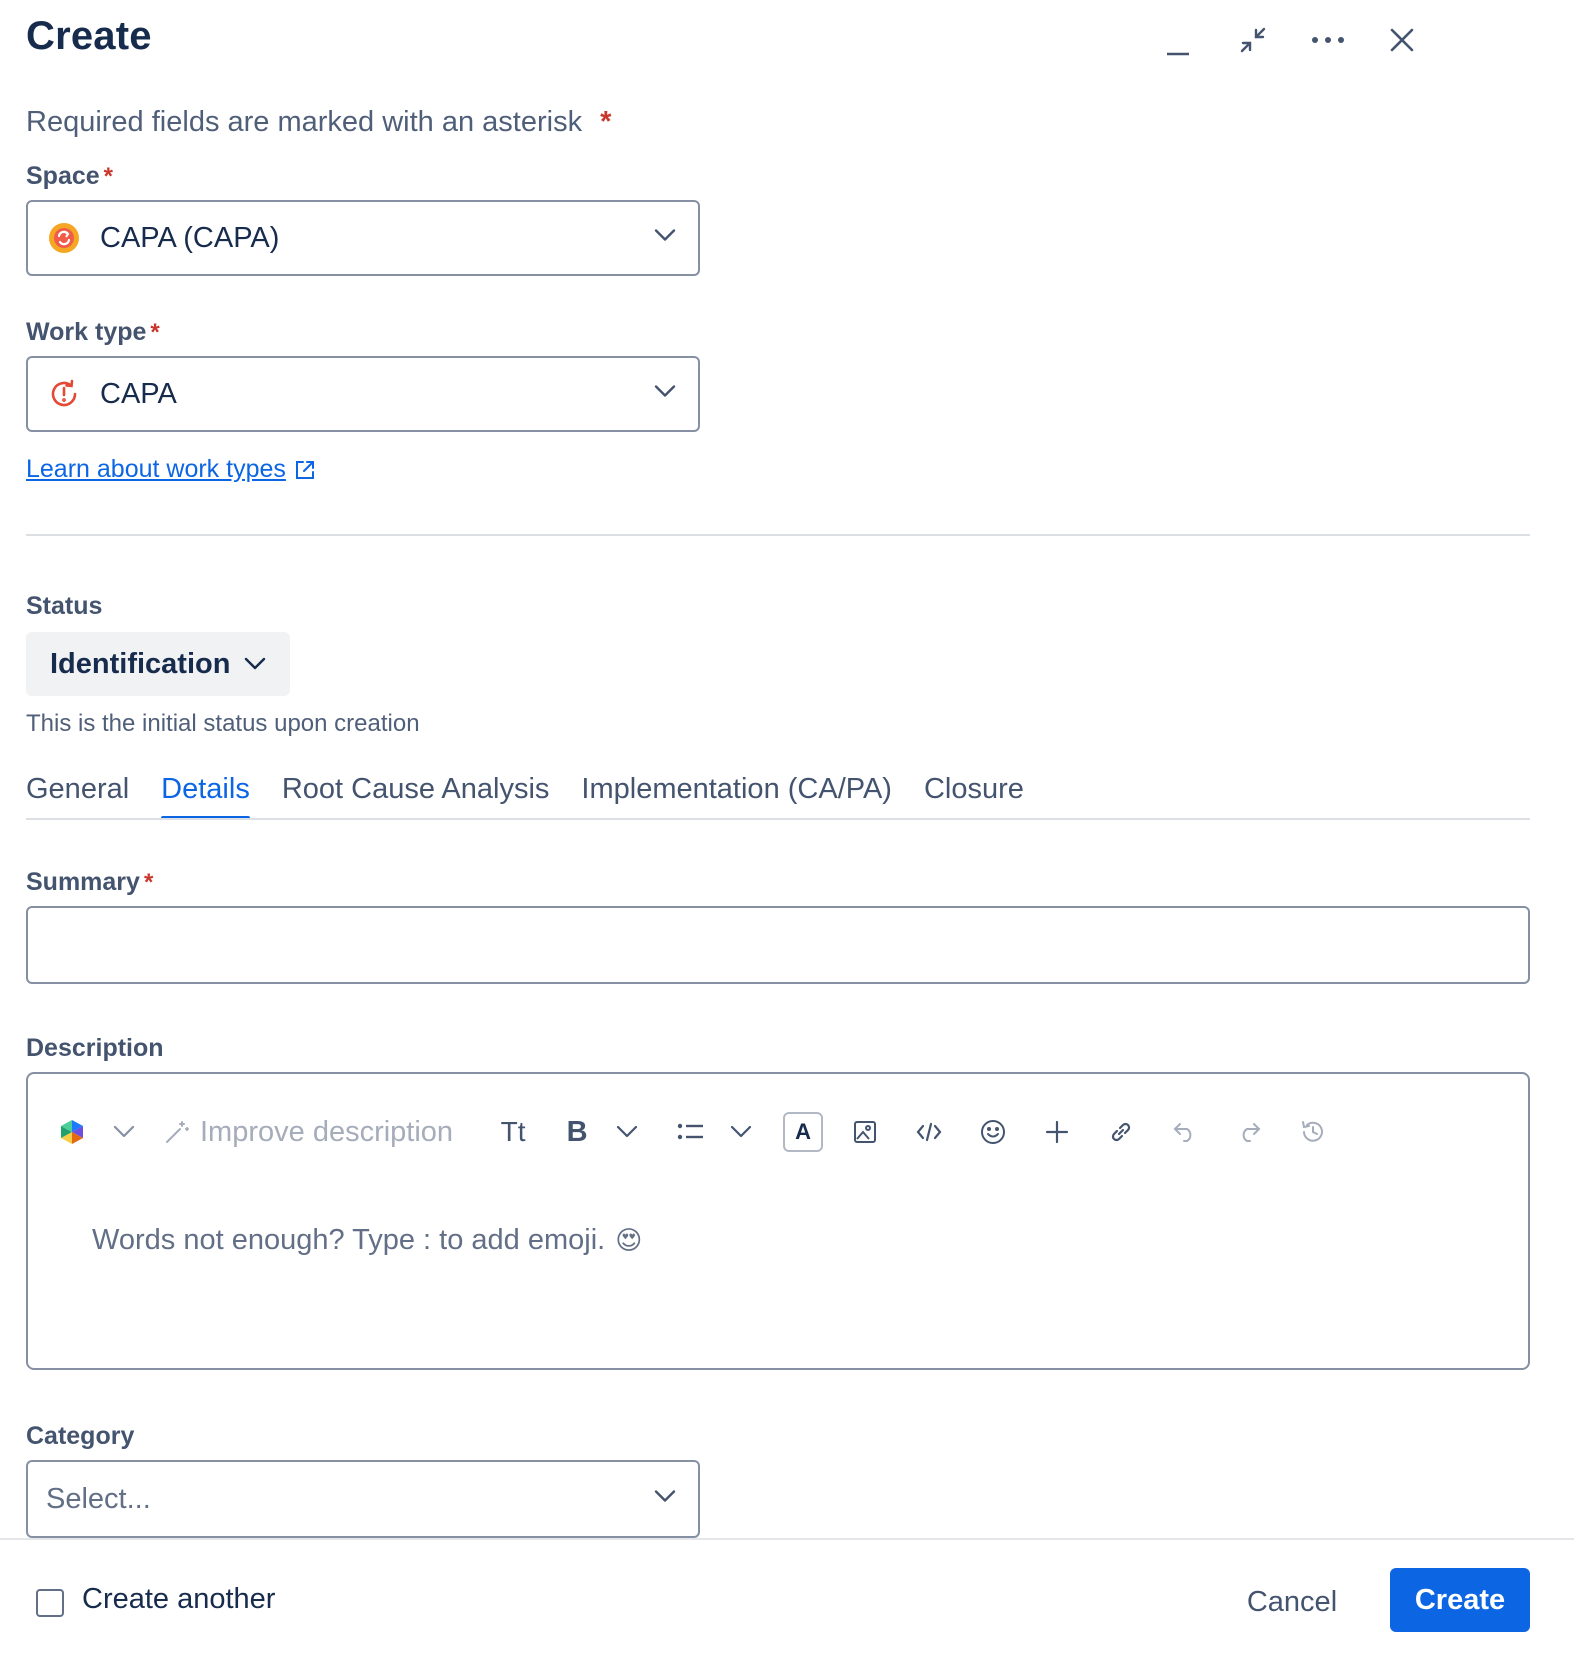  Describe the element at coordinates (606, 122) in the screenshot. I see `required-asterisk: *` at that location.